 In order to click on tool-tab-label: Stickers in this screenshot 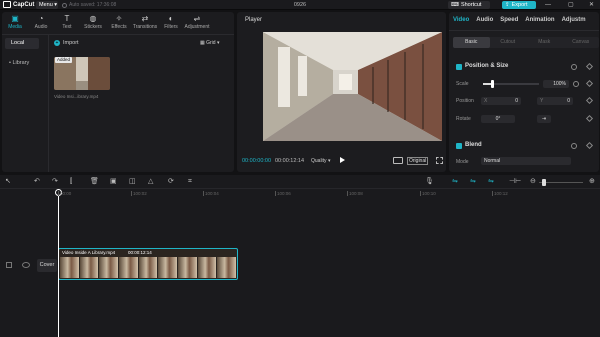, I will do `click(93, 27)`.